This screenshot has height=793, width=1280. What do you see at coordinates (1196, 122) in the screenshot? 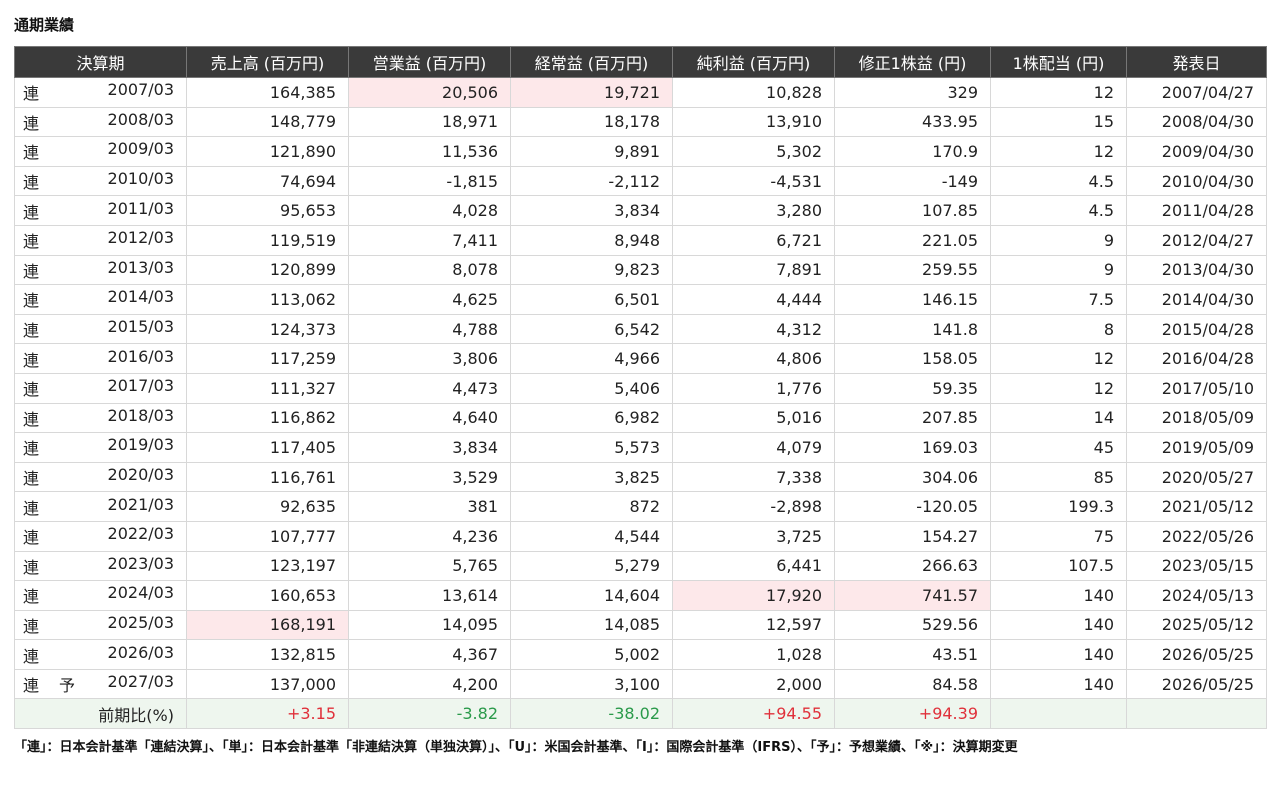
I see `date-cell: 2008/04/30` at bounding box center [1196, 122].